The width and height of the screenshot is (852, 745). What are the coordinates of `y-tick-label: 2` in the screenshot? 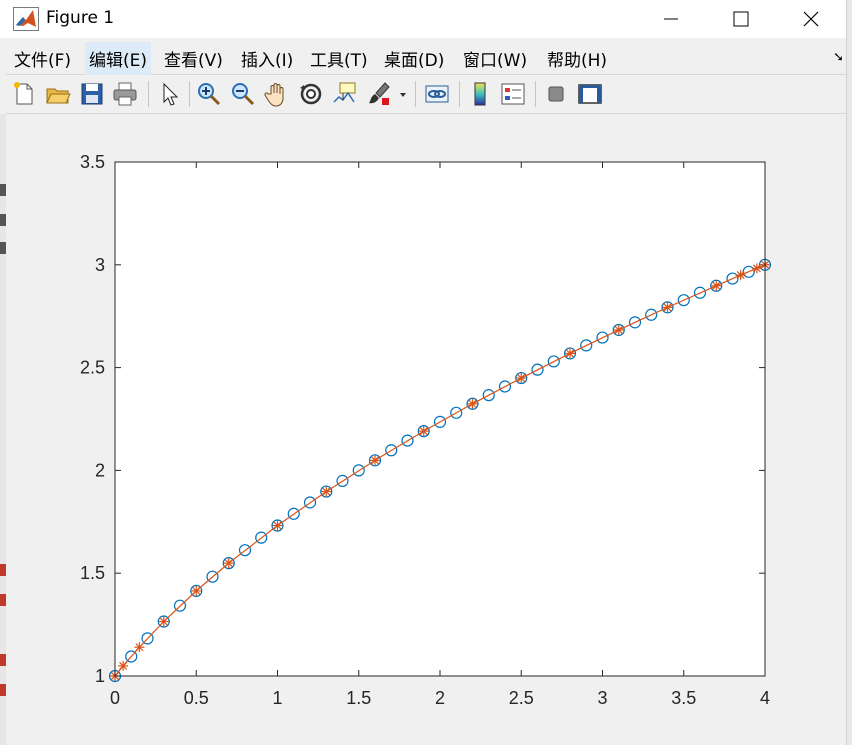 It's located at (100, 470).